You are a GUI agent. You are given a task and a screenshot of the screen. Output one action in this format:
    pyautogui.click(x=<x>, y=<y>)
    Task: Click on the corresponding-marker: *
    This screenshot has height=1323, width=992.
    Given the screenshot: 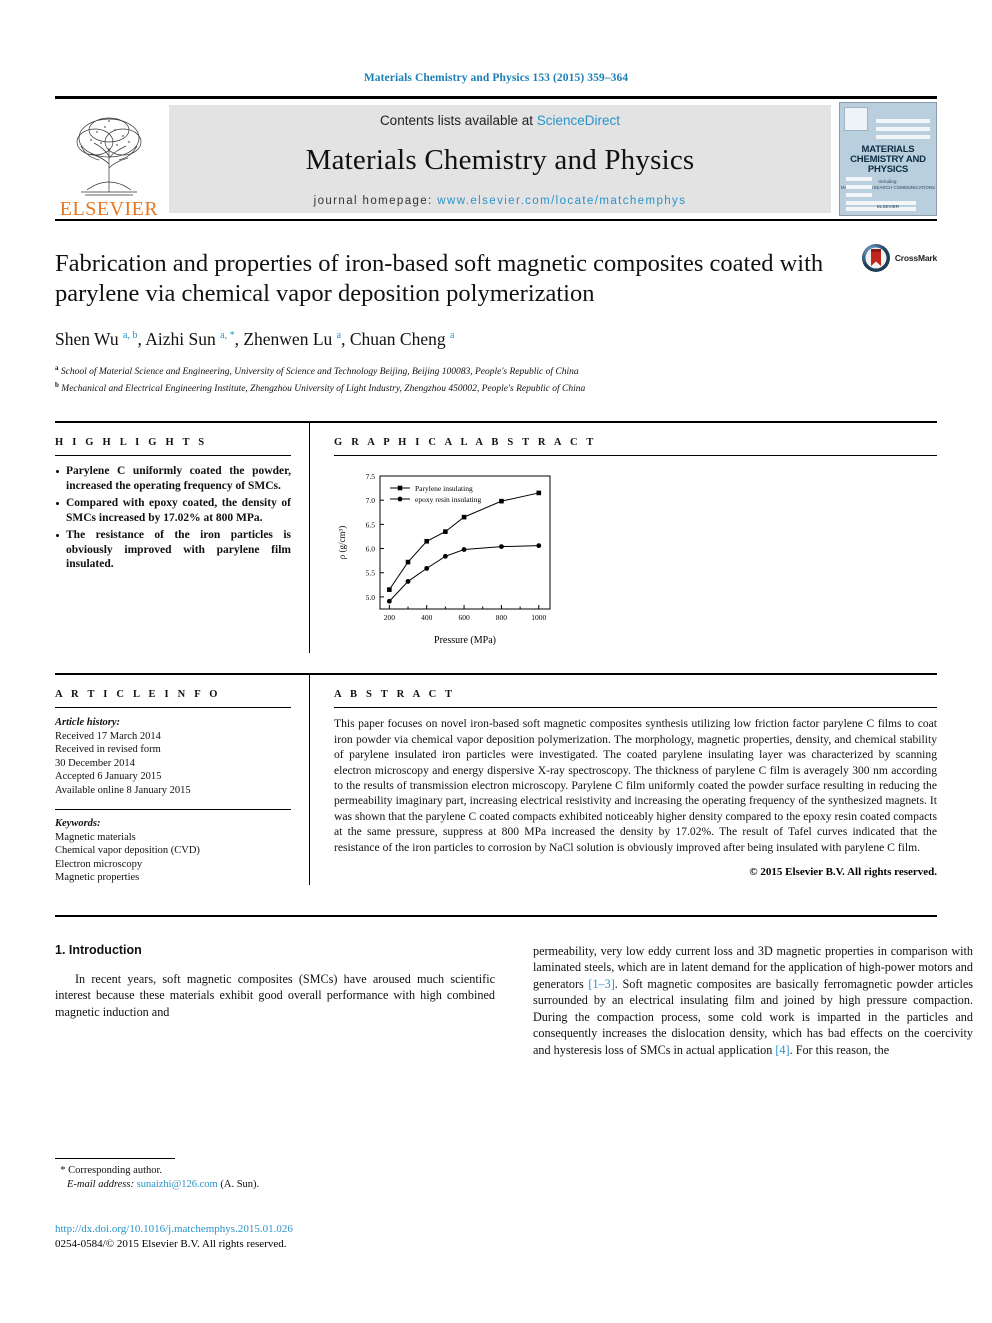 What is the action you would take?
    pyautogui.click(x=63, y=1170)
    